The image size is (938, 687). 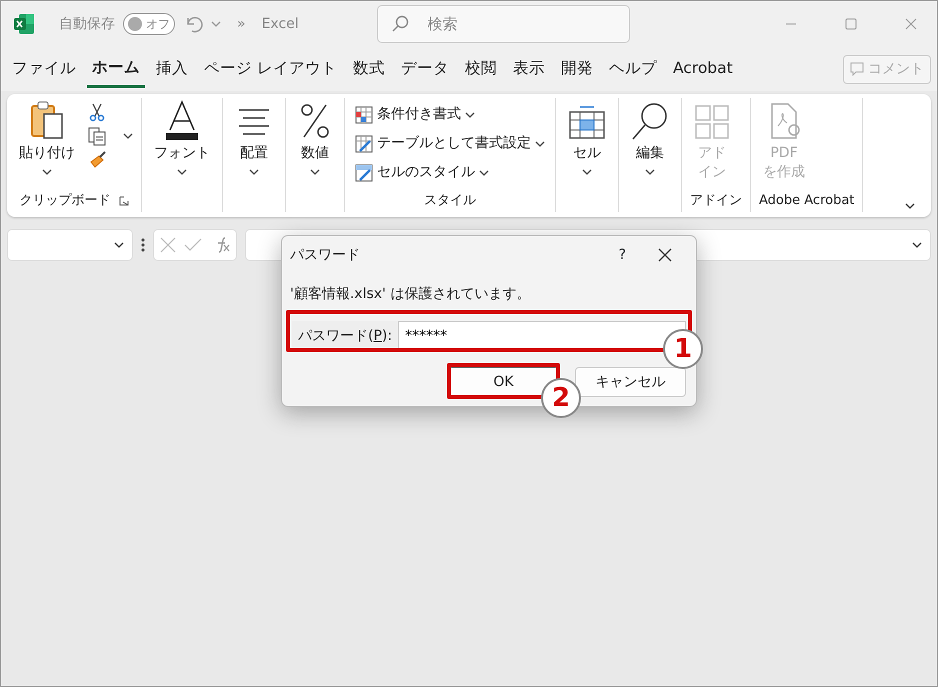 I want to click on dialog-message: '顧客情報.xlsx' は保護されています。, so click(x=410, y=294).